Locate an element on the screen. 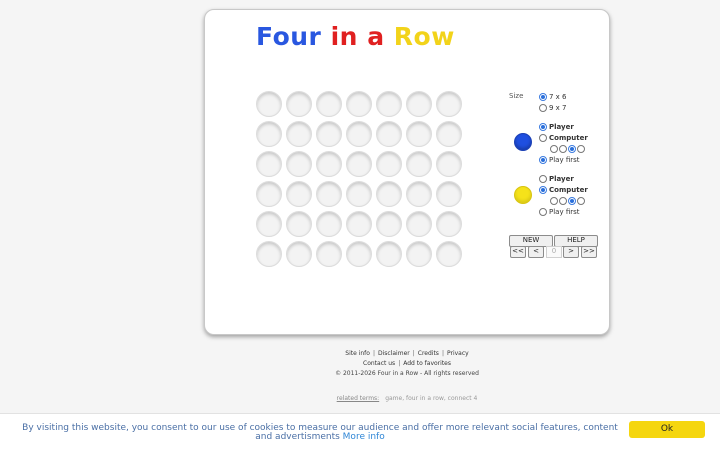  blue-player-radio is located at coordinates (543, 127).